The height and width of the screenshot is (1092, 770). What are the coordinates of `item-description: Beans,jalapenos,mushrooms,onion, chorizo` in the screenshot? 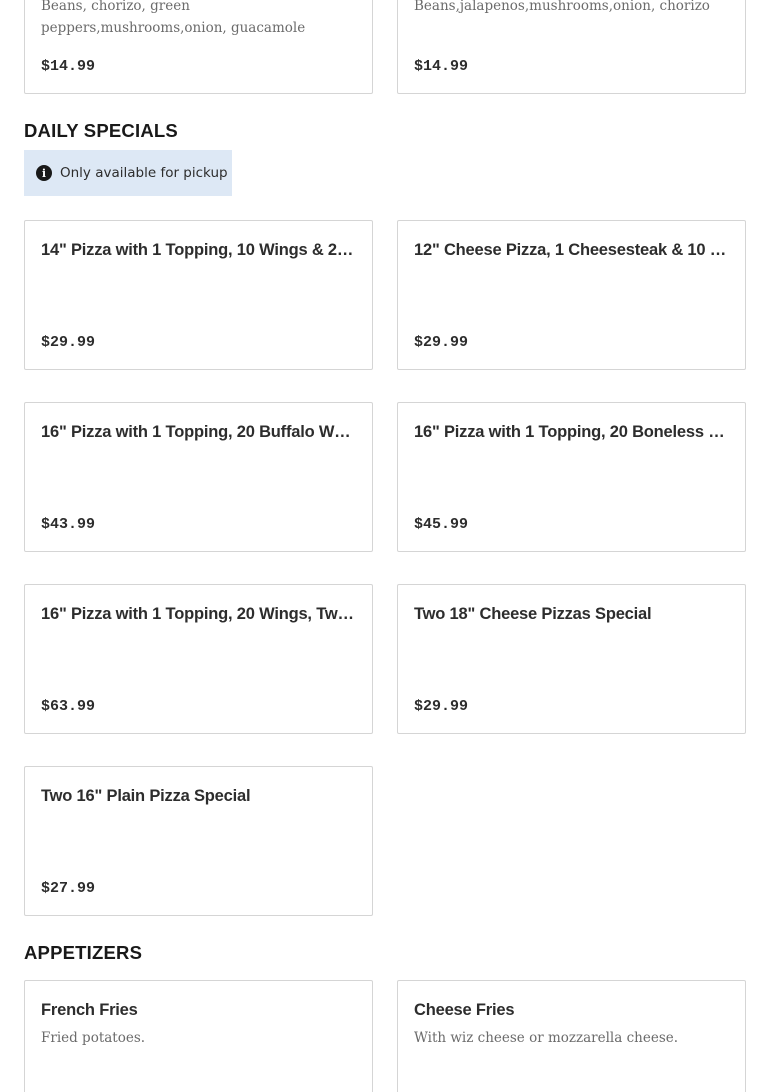 It's located at (562, 7).